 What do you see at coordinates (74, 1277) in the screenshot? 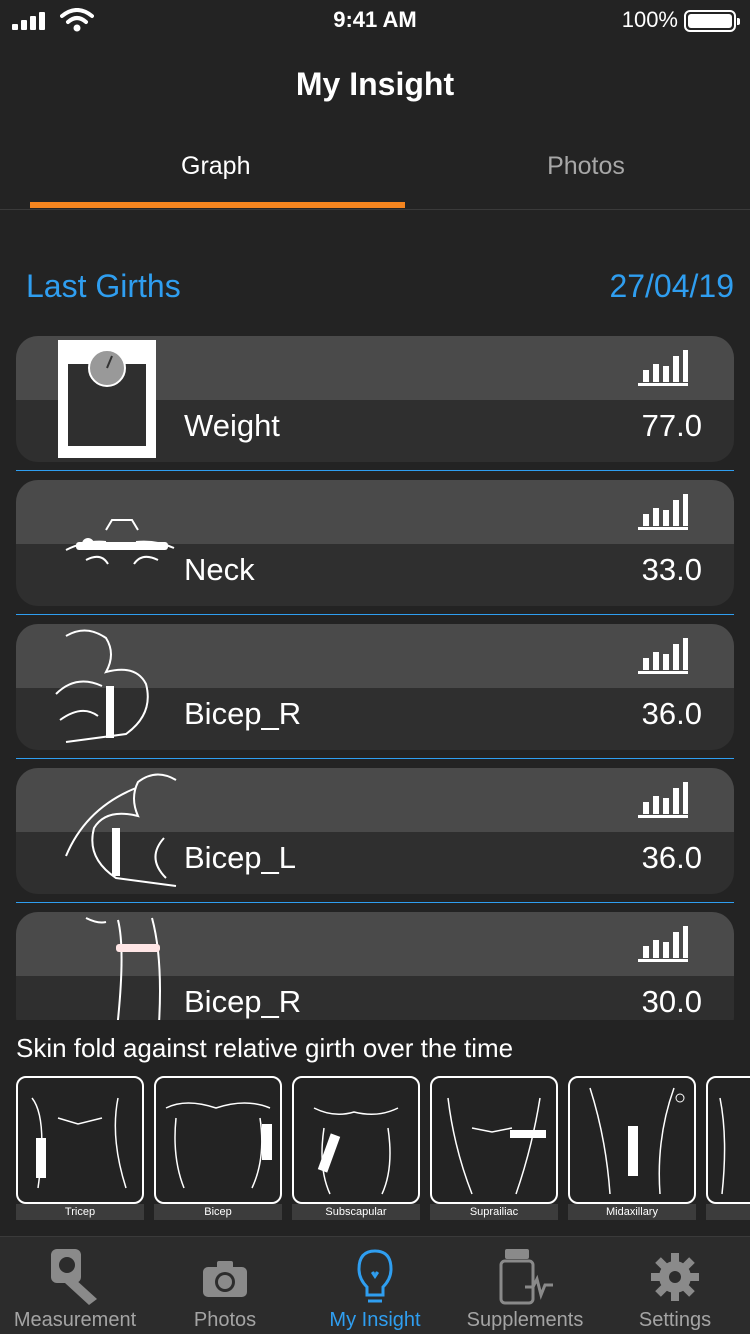
I see `measurement-icon` at bounding box center [74, 1277].